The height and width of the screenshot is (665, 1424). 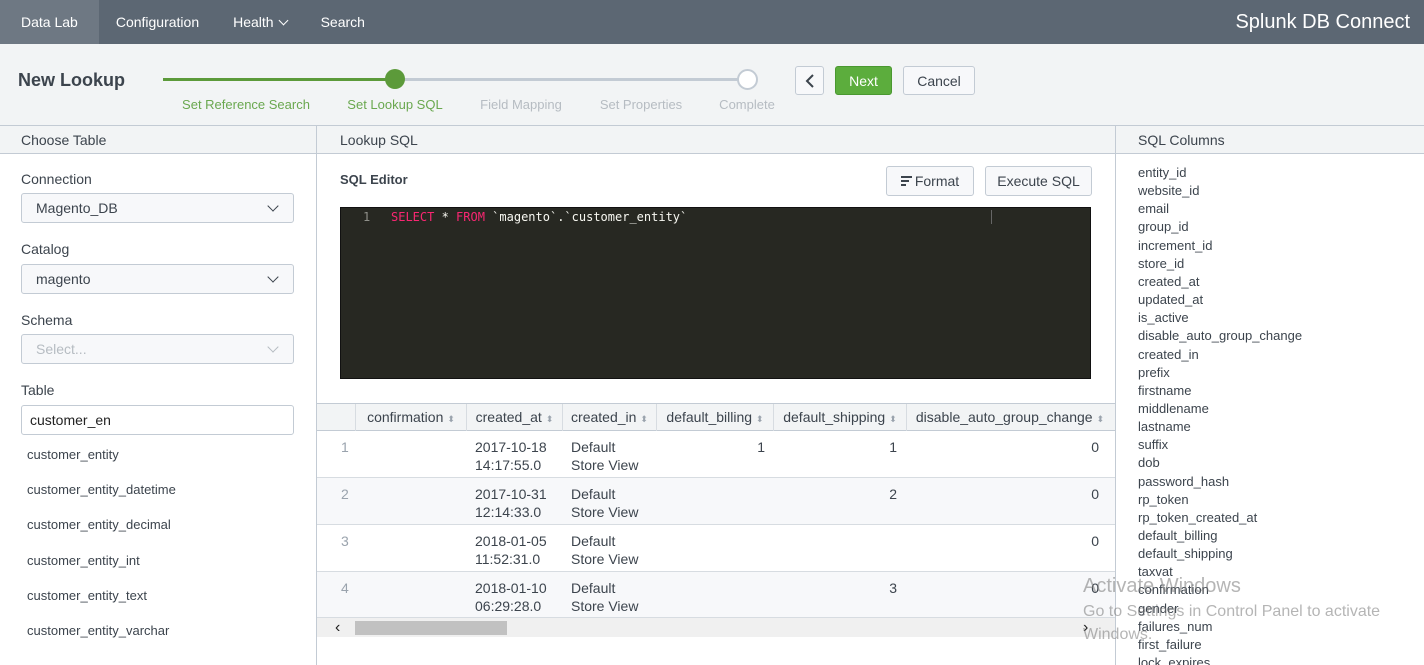 I want to click on sql-column-item: entity_id, so click(x=1162, y=172).